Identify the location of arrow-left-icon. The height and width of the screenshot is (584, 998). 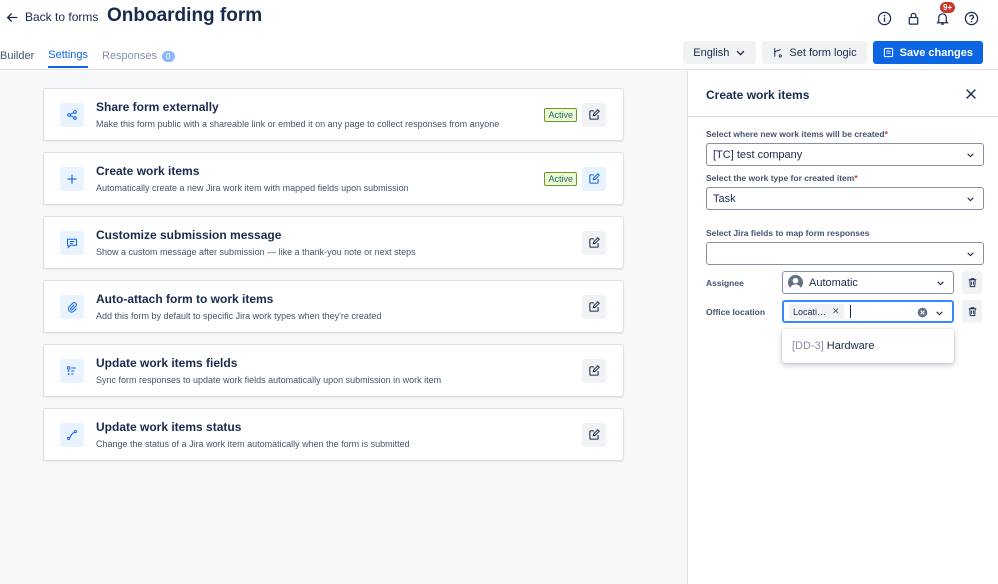
(12, 17).